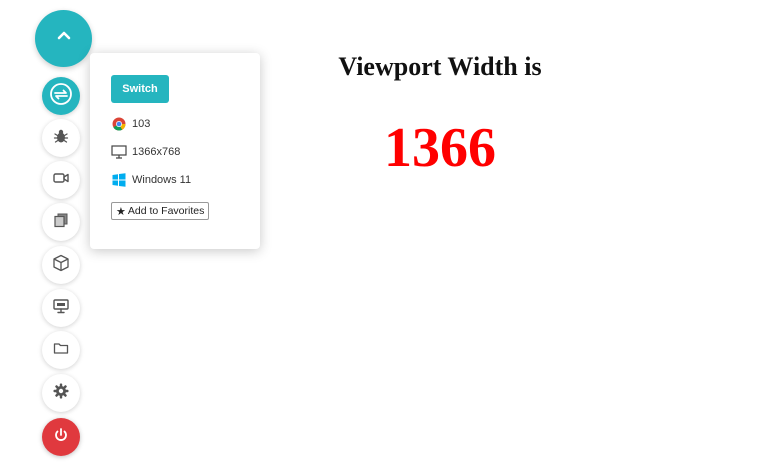 The height and width of the screenshot is (471, 768). I want to click on video-camera-icon, so click(61, 180).